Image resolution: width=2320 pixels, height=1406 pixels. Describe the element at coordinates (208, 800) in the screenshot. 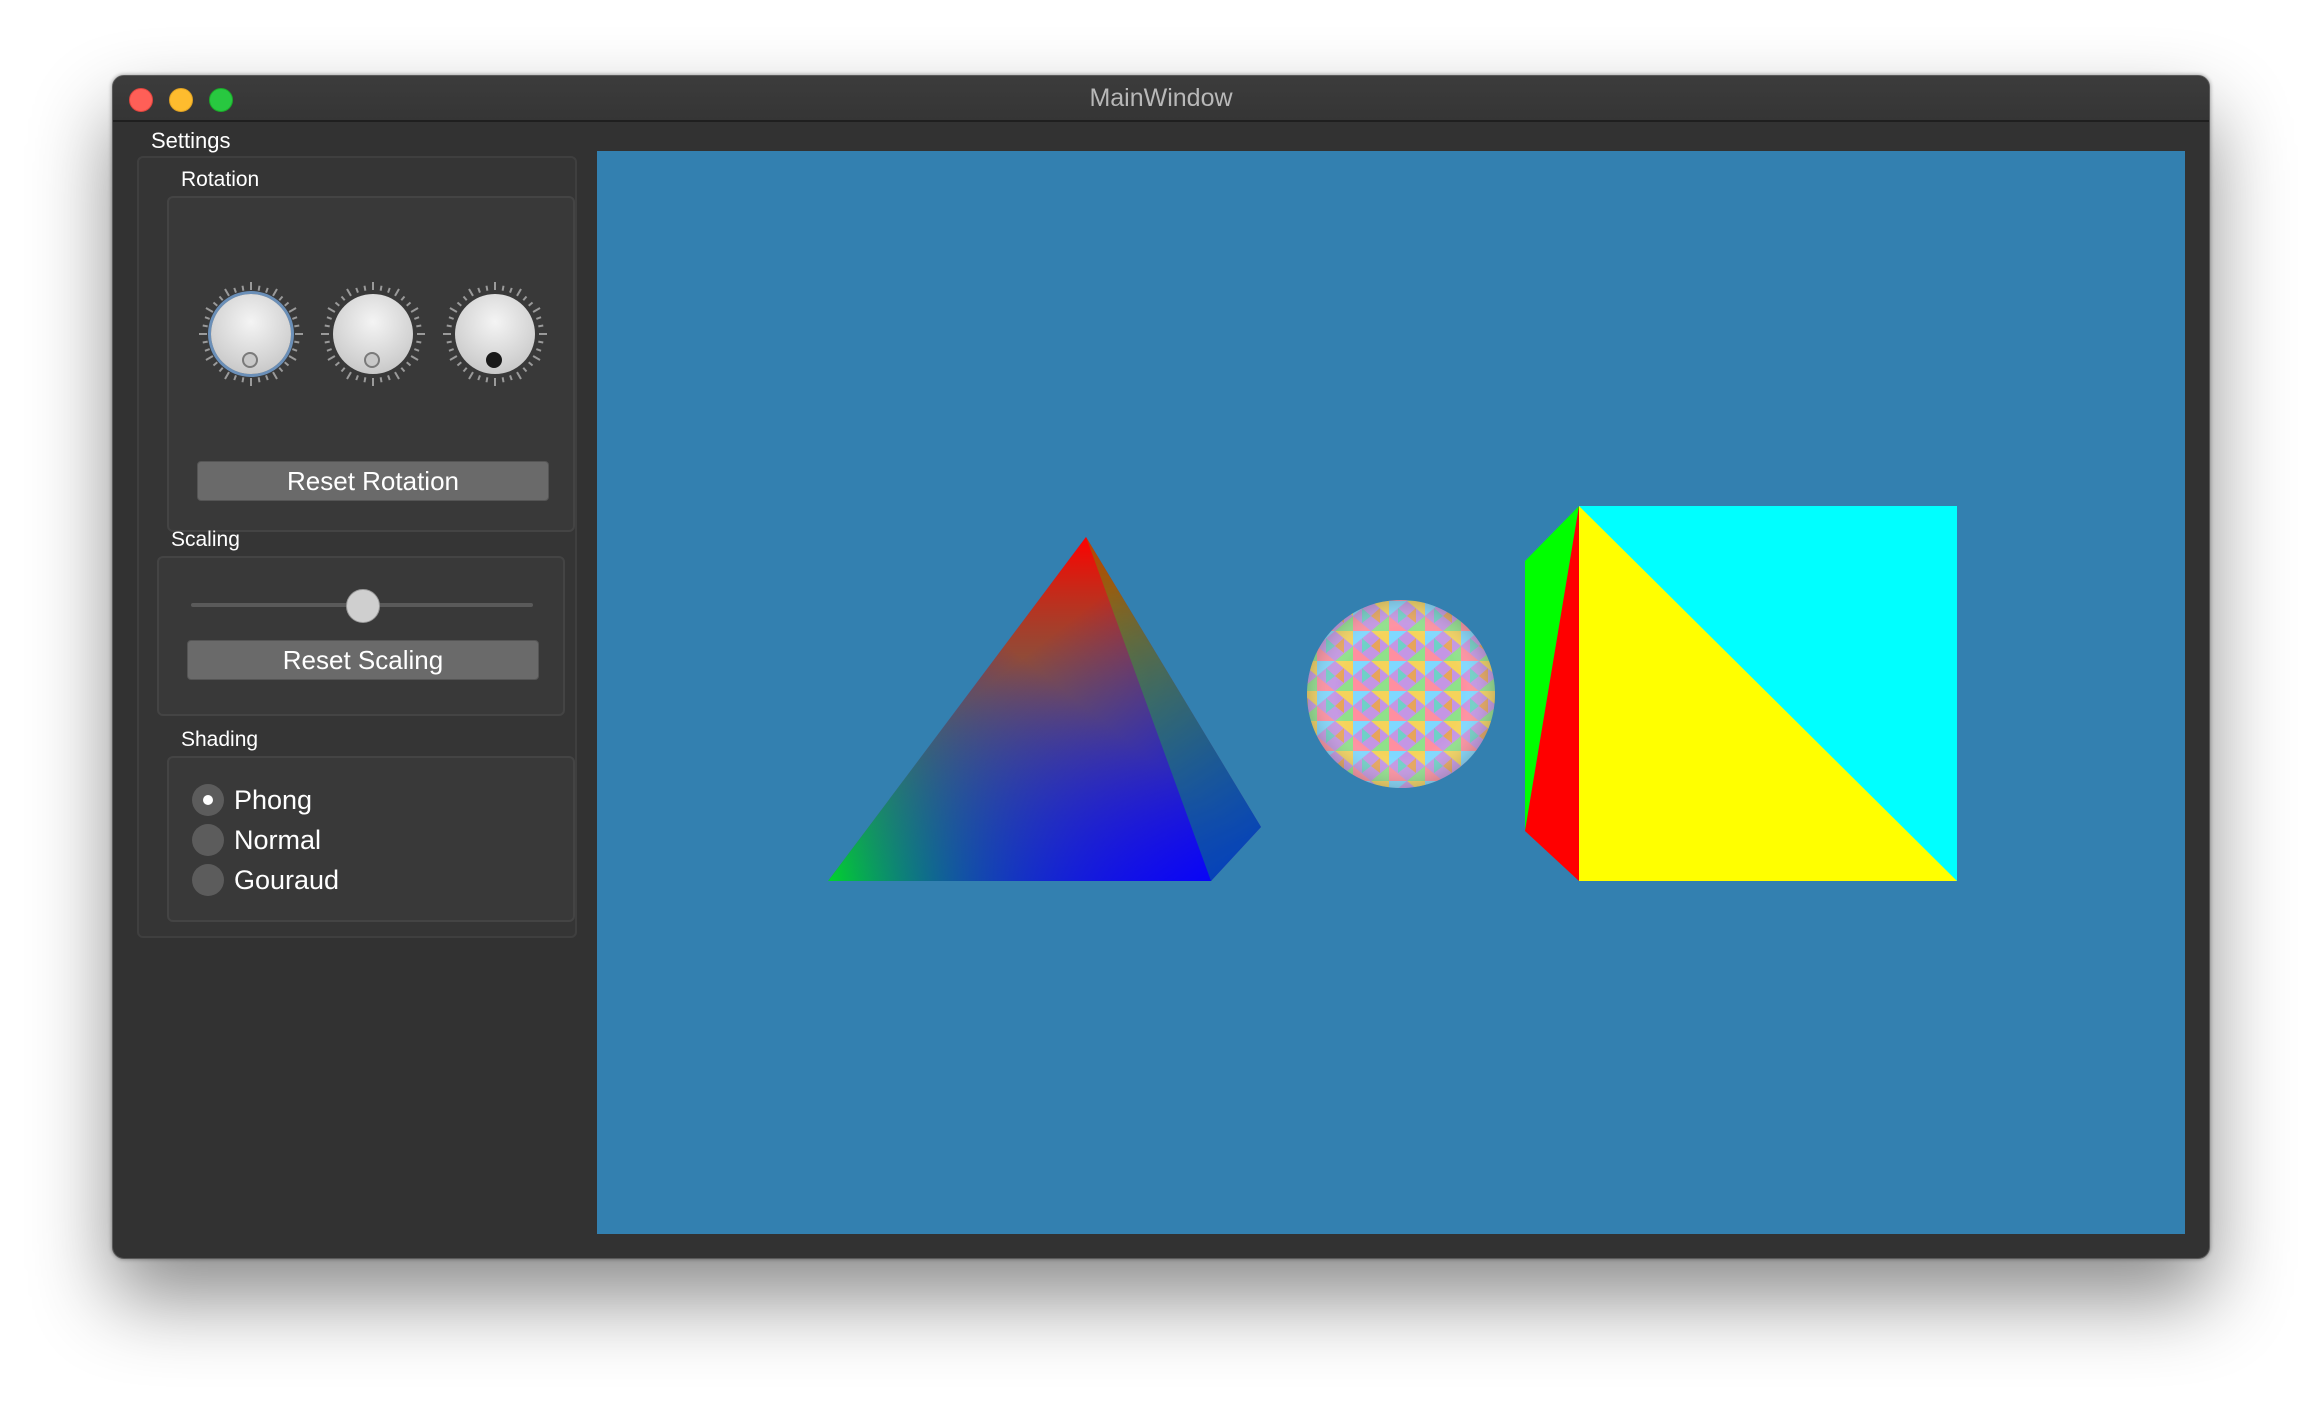

I see `shading-radio-phong` at that location.